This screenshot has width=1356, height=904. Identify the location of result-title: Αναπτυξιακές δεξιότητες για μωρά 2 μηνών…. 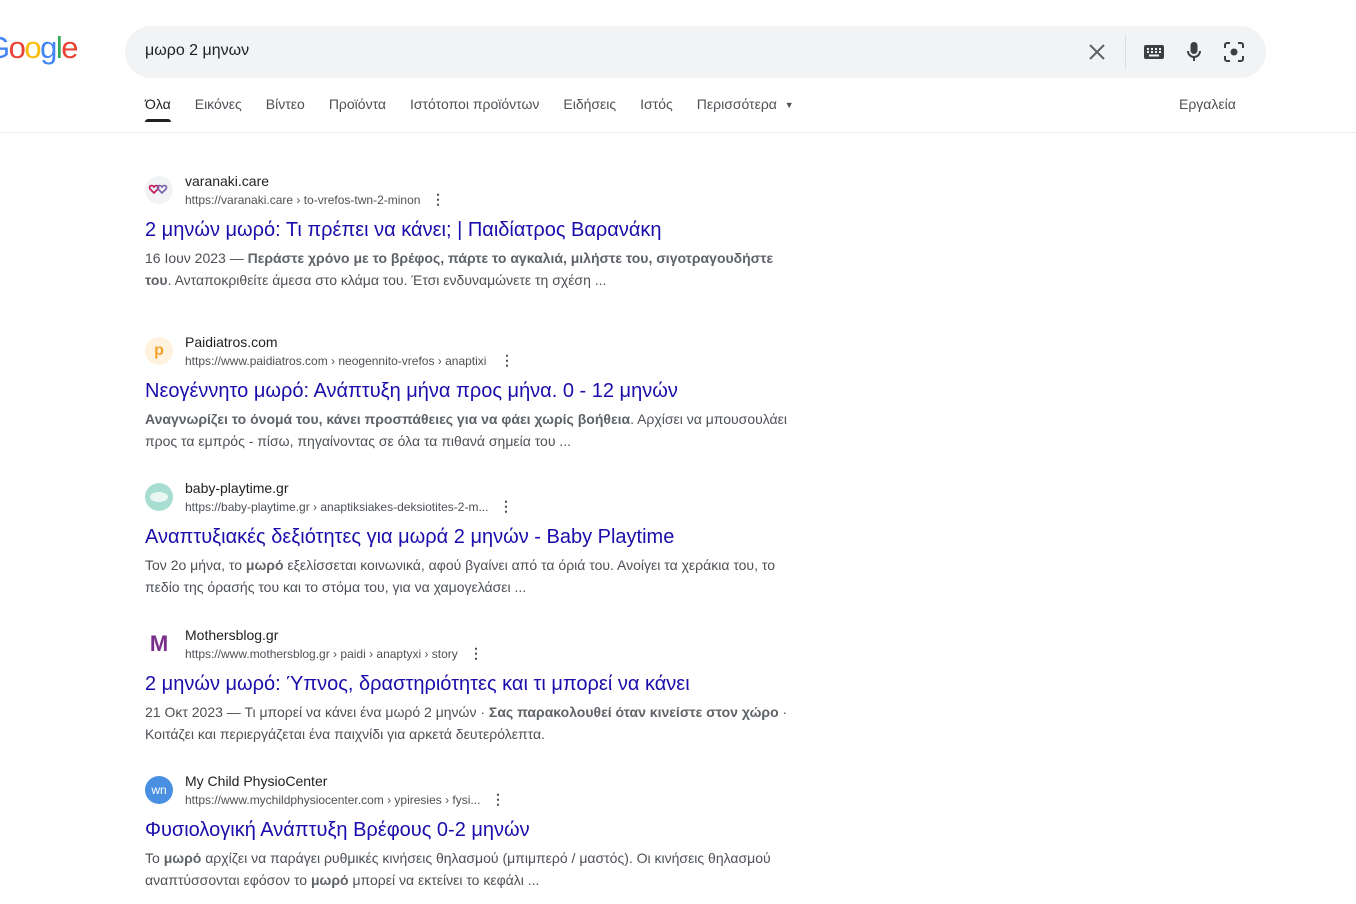
(470, 537).